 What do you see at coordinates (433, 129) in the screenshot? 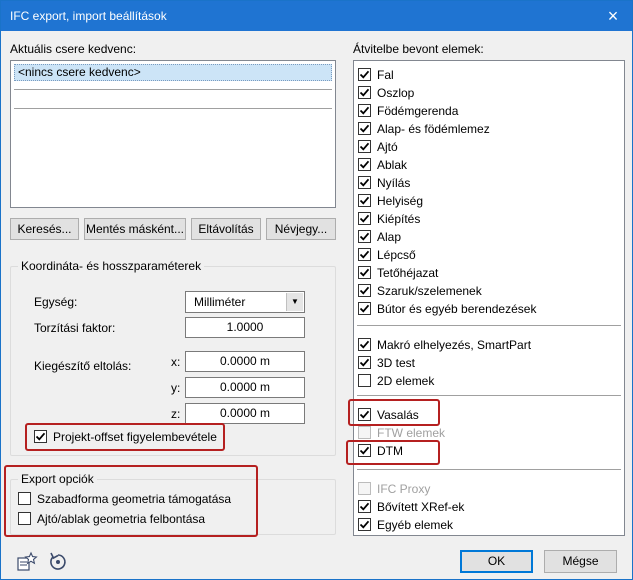
I see `element-label: Alap- és födémlemez` at bounding box center [433, 129].